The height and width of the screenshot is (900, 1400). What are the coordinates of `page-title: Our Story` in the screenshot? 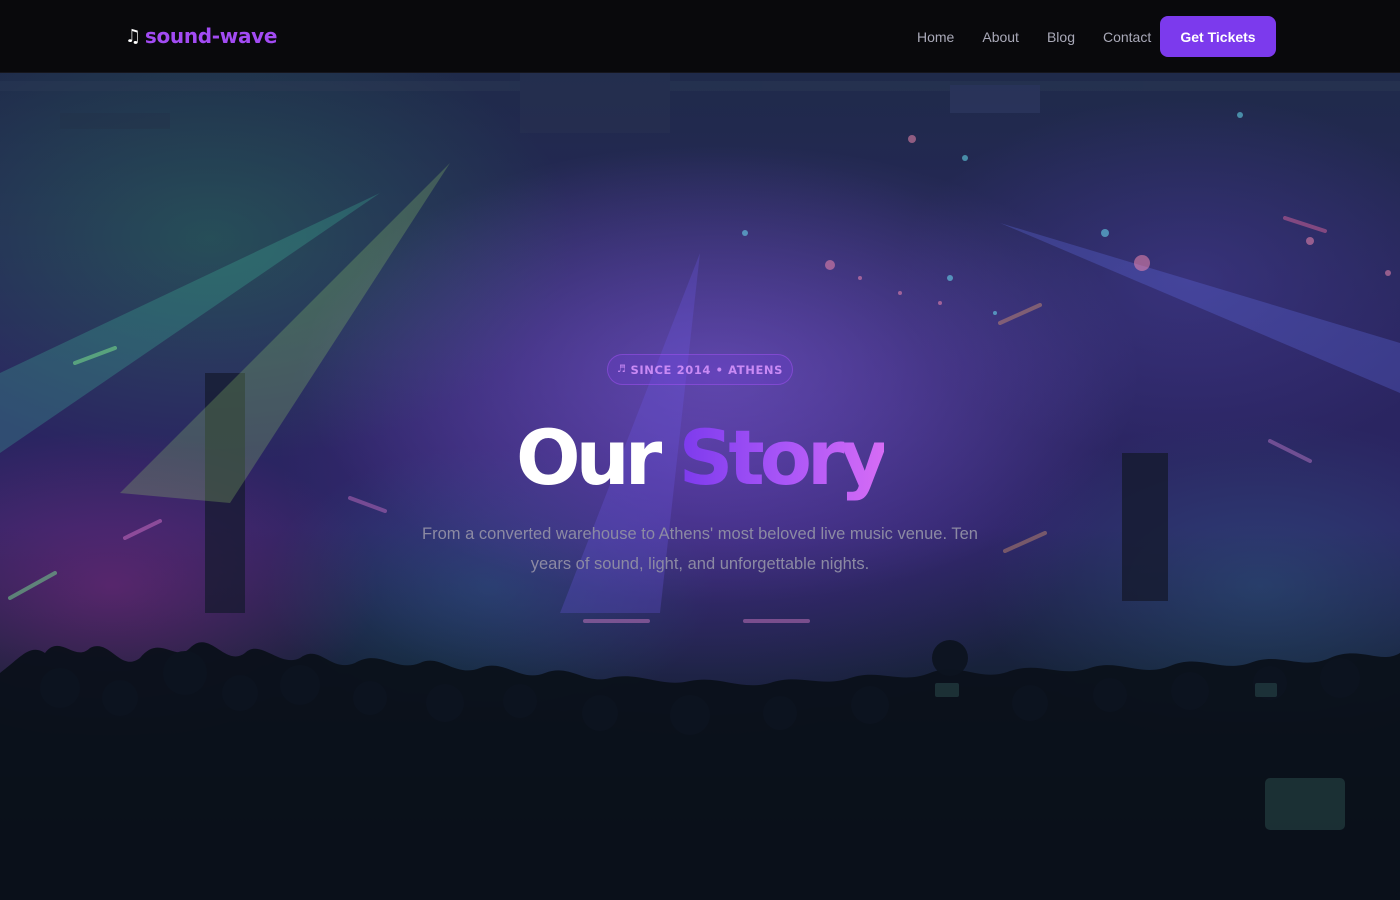 It's located at (700, 458).